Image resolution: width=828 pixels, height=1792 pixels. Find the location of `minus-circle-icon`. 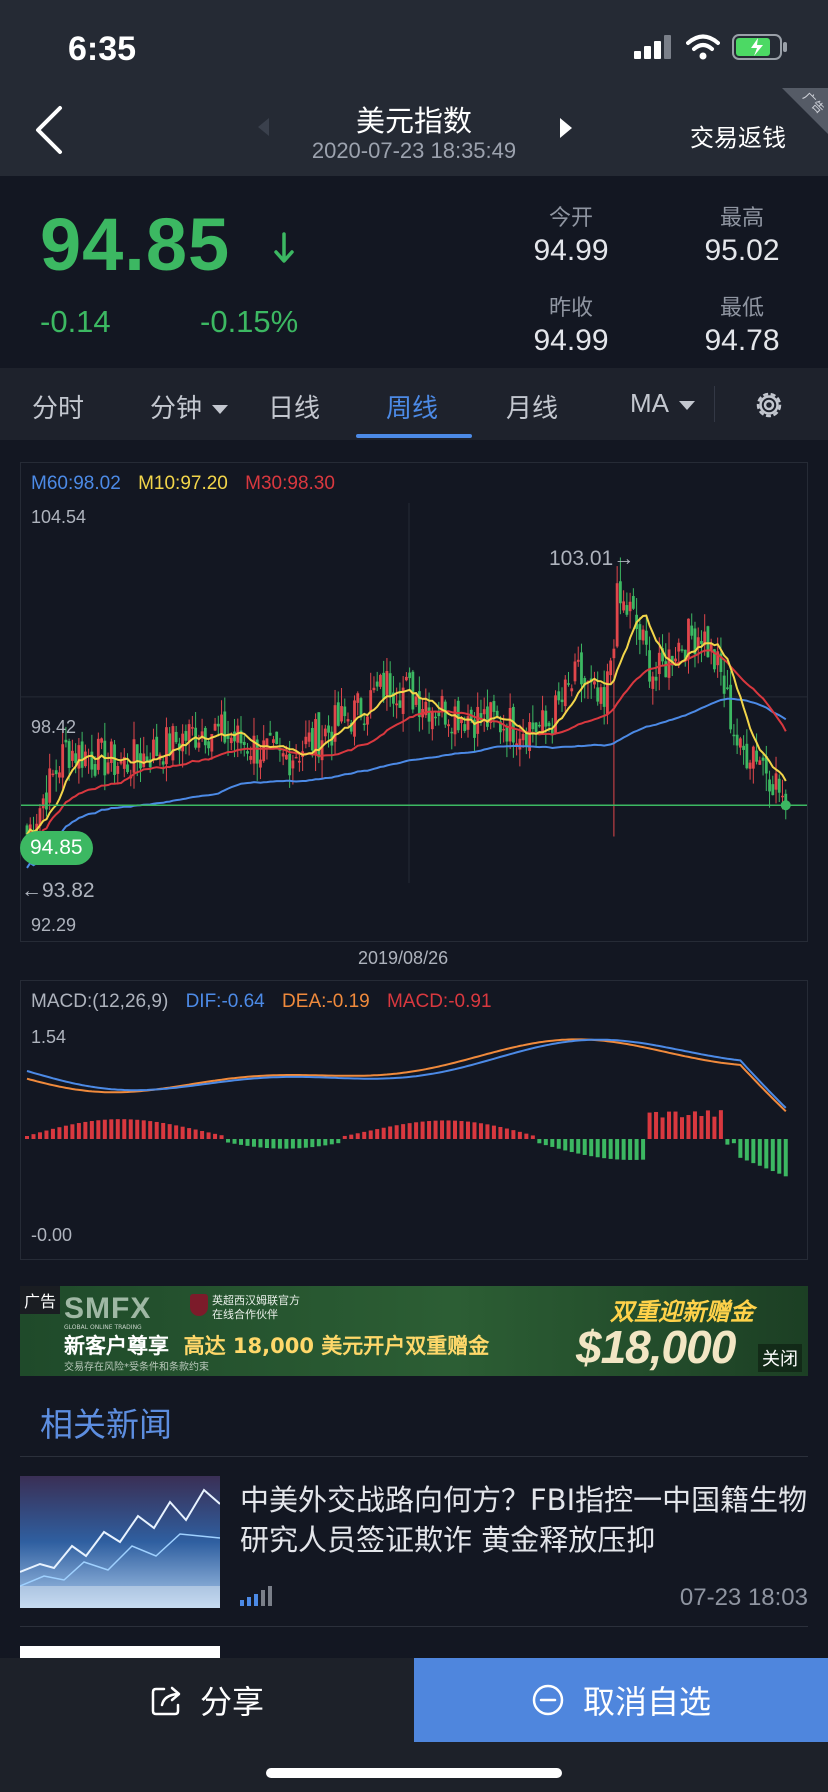

minus-circle-icon is located at coordinates (548, 1700).